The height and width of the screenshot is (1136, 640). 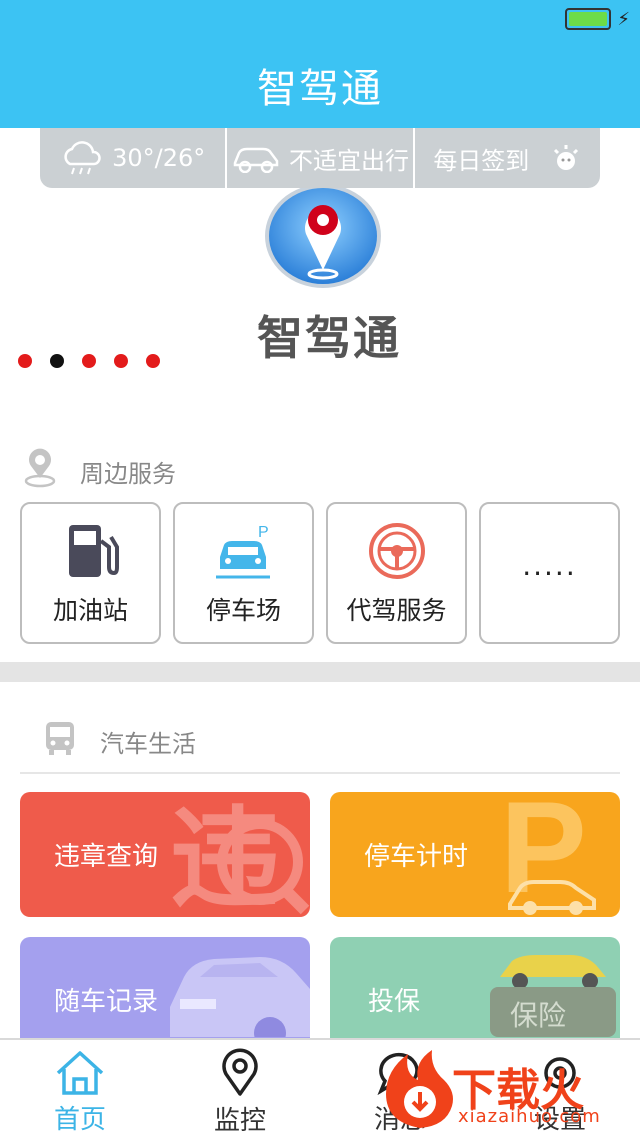 I want to click on travel-cell: 不适宜出行, so click(x=321, y=158).